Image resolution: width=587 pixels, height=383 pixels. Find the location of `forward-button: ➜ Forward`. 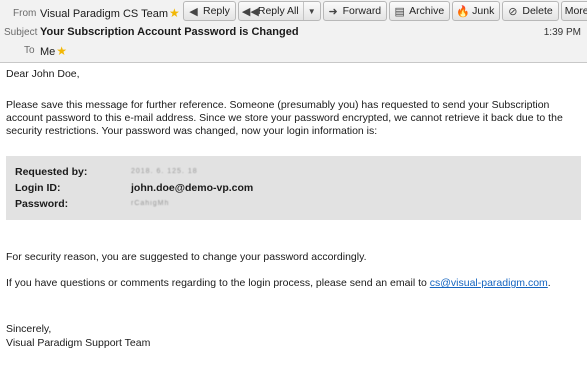

forward-button: ➜ Forward is located at coordinates (355, 11).